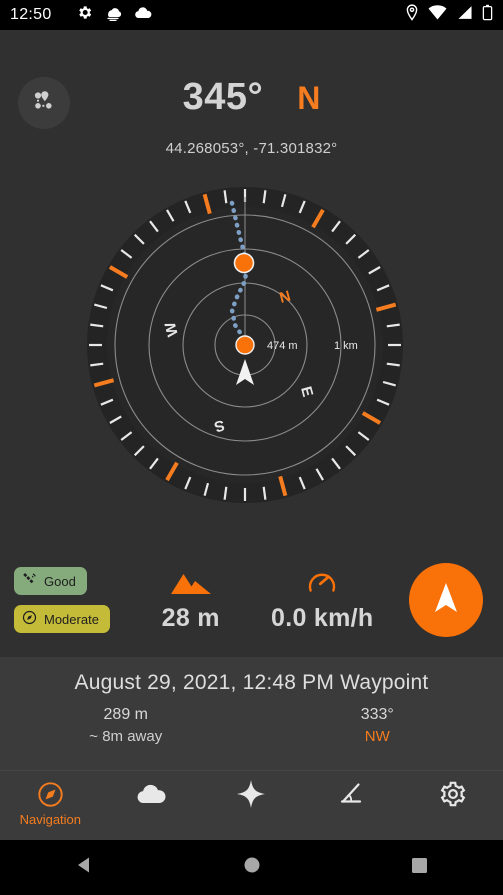 The height and width of the screenshot is (895, 503). What do you see at coordinates (191, 583) in the screenshot?
I see `mountain-icon` at bounding box center [191, 583].